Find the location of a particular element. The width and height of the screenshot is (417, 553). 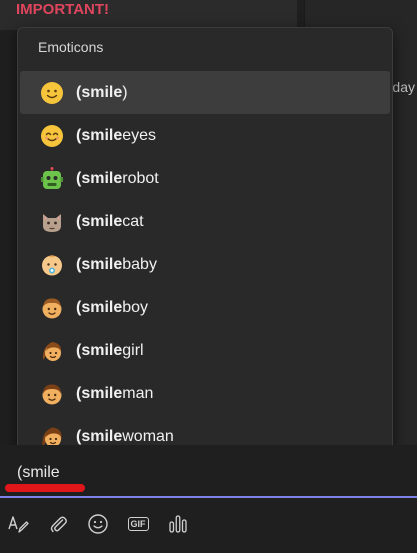

popup-header: Emoticons is located at coordinates (71, 47).